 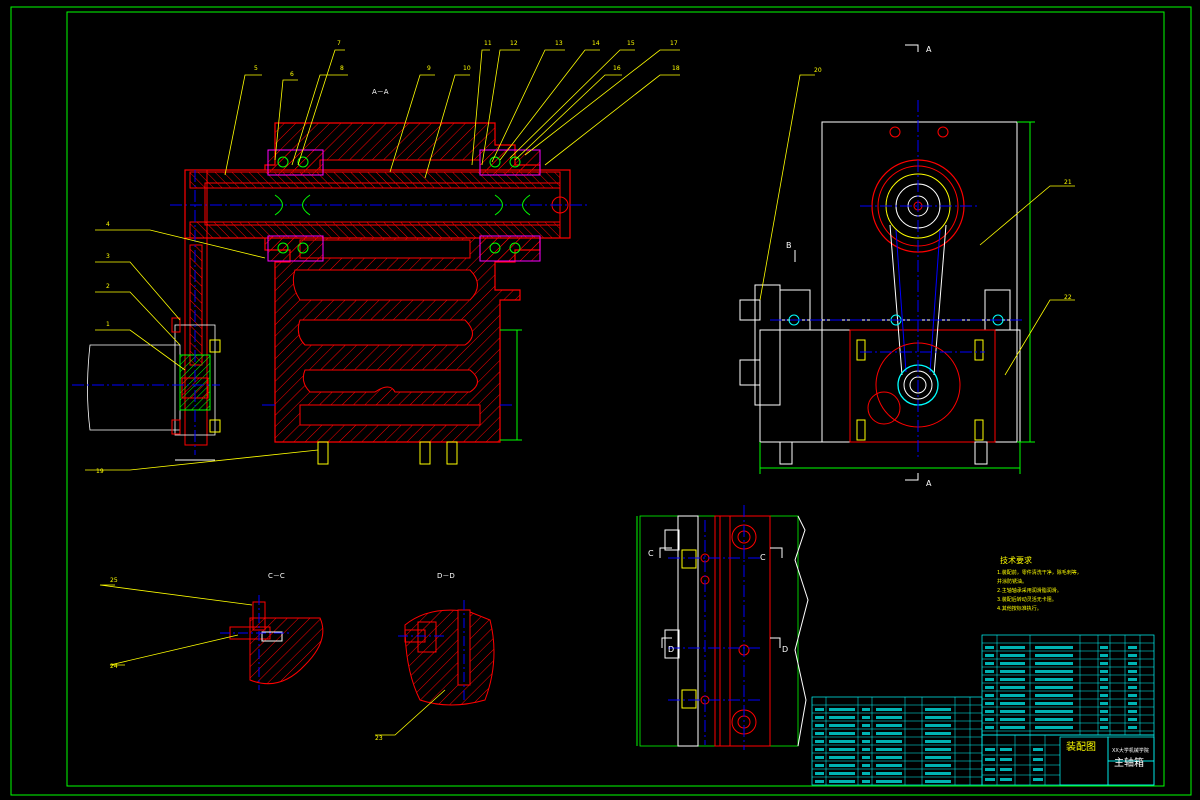 What do you see at coordinates (467, 68) in the screenshot?
I see `callout-10: 10` at bounding box center [467, 68].